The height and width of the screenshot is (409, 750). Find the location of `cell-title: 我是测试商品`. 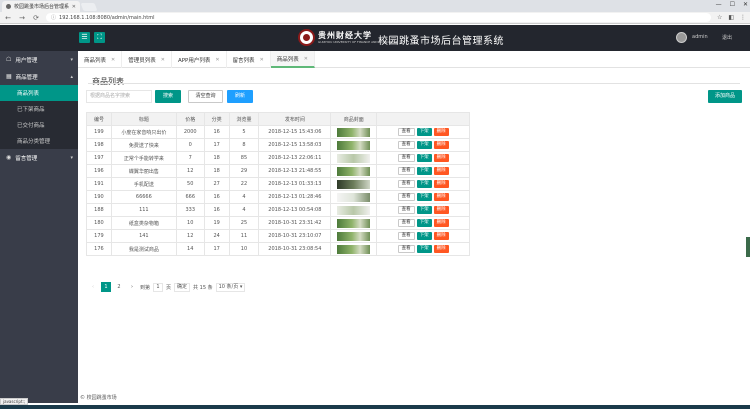

cell-title: 我是测试商品 is located at coordinates (143, 249).